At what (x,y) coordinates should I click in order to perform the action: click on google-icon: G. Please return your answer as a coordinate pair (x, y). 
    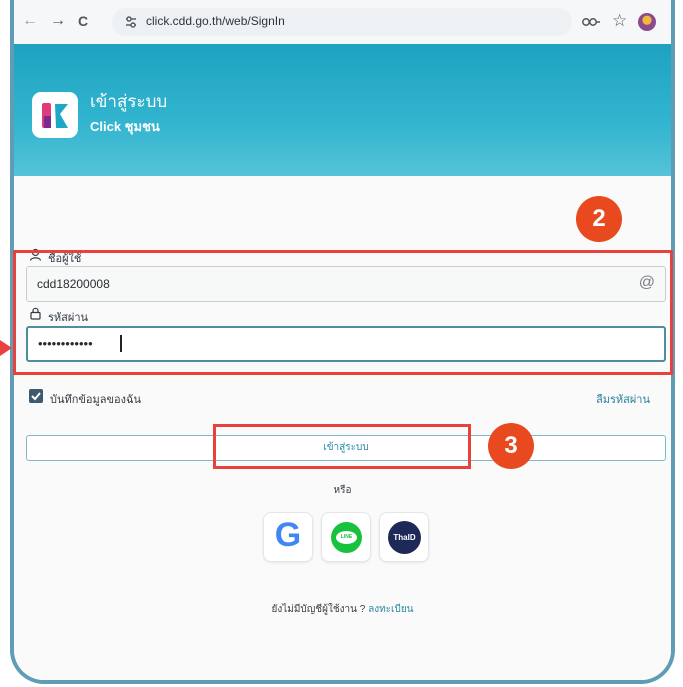
    Looking at the image, I should click on (288, 535).